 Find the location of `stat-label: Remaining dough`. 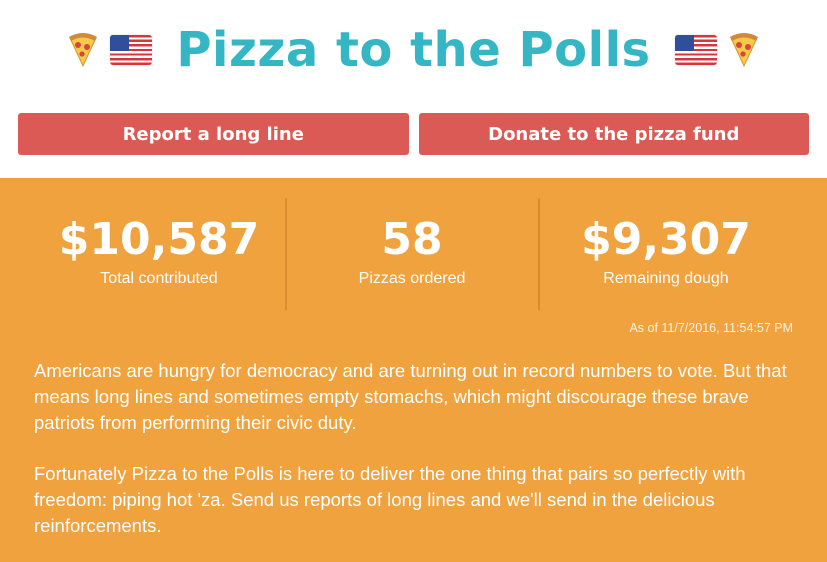

stat-label: Remaining dough is located at coordinates (666, 278).